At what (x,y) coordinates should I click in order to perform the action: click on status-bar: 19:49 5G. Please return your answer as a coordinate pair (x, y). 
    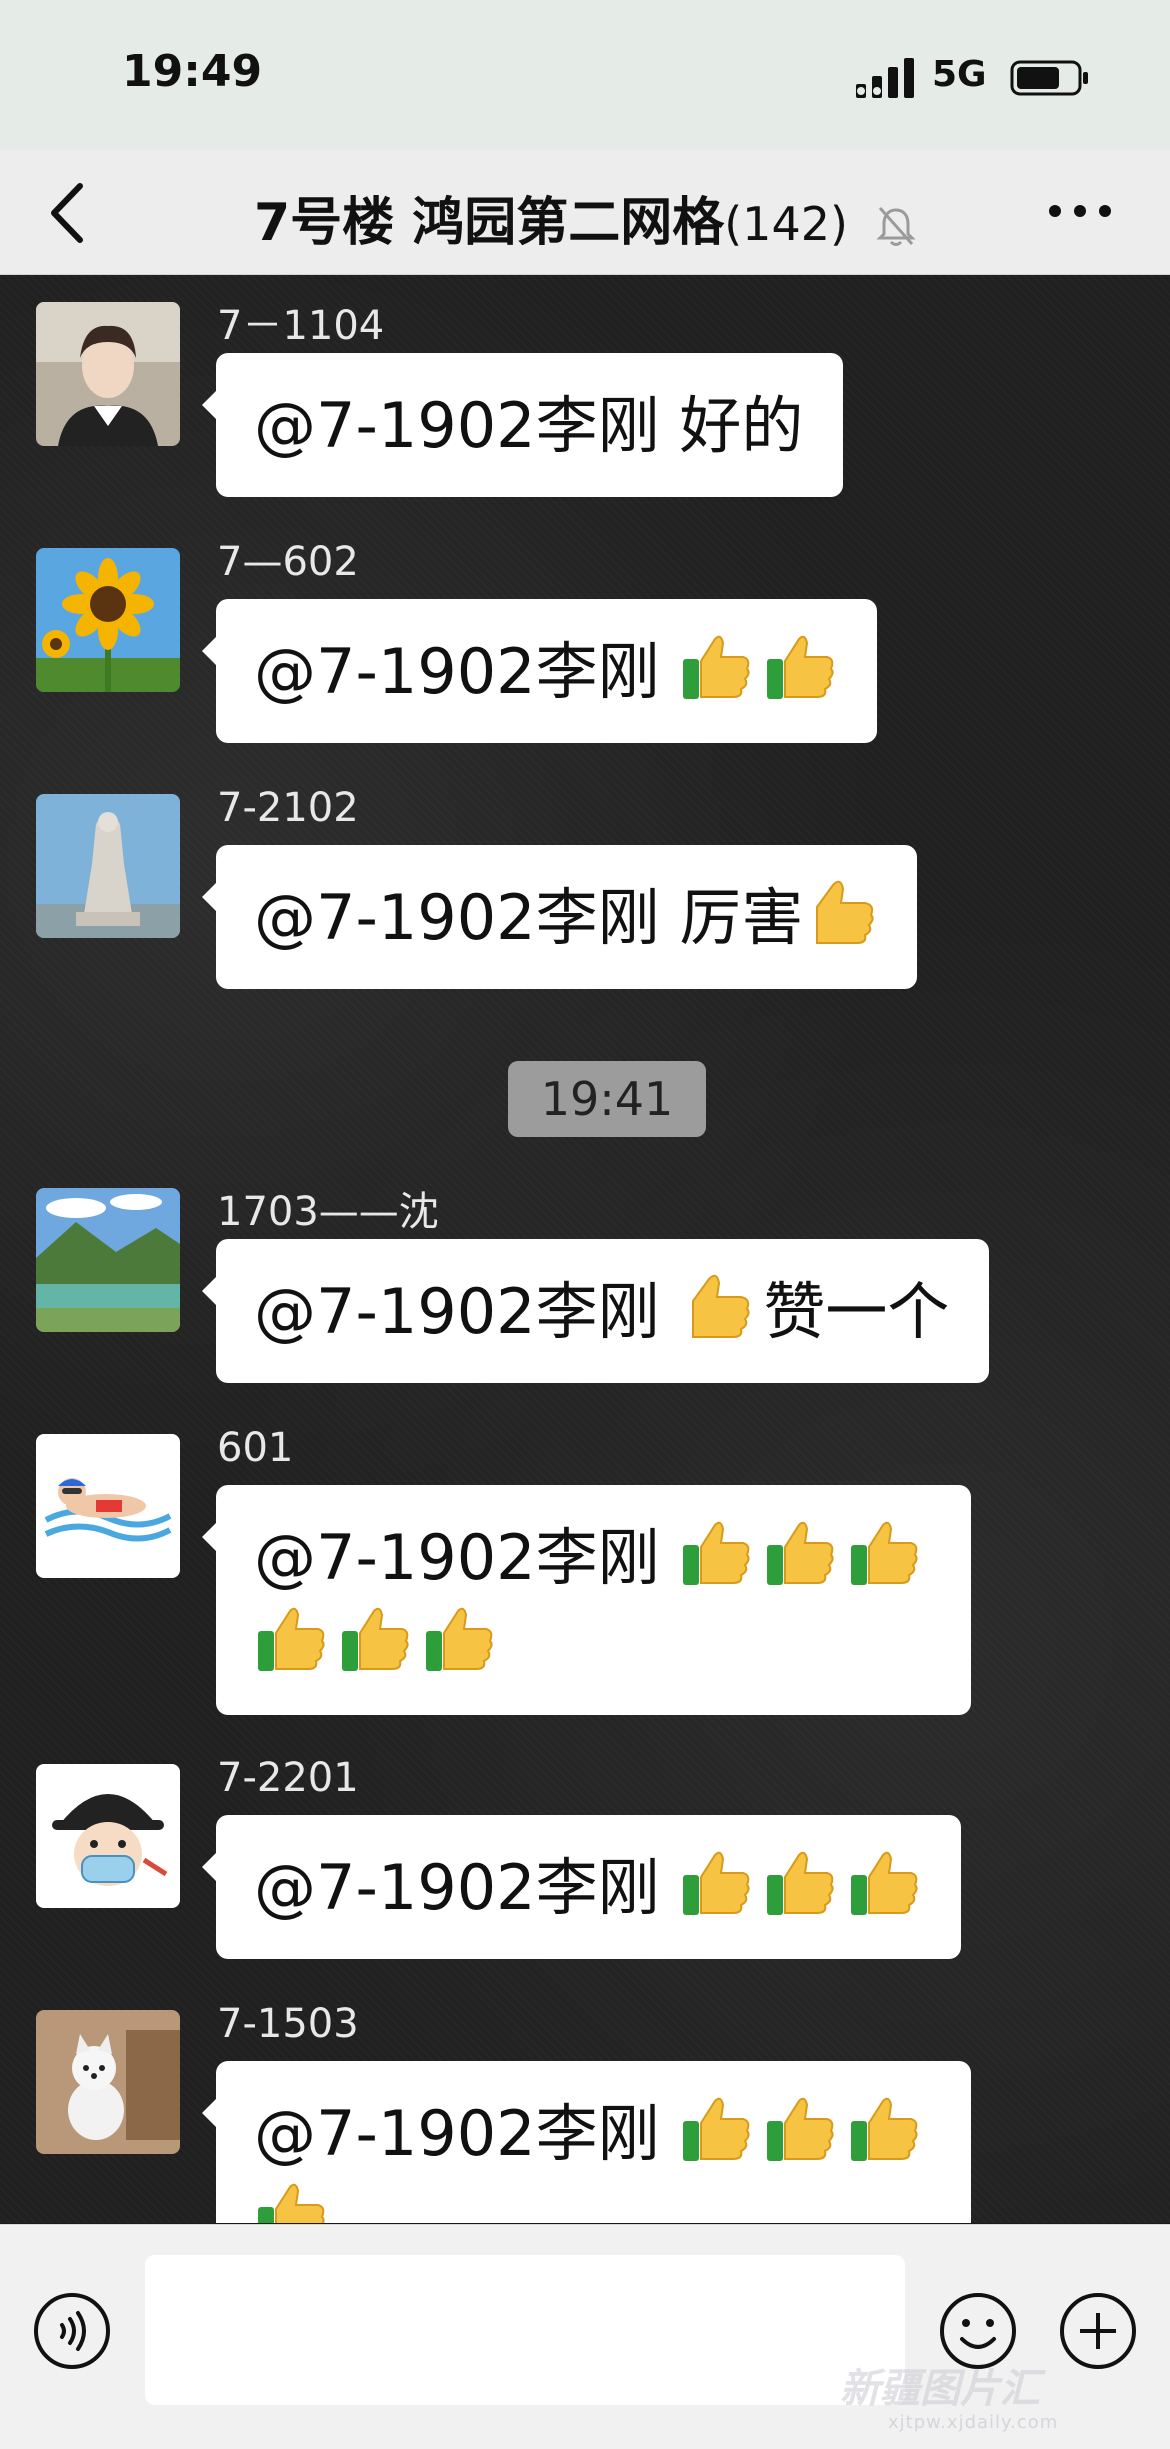
    Looking at the image, I should click on (585, 75).